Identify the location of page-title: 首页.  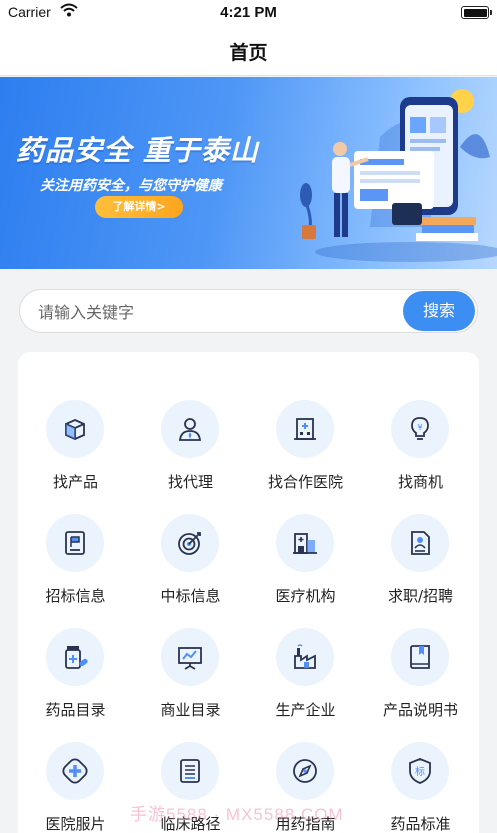
(248, 53).